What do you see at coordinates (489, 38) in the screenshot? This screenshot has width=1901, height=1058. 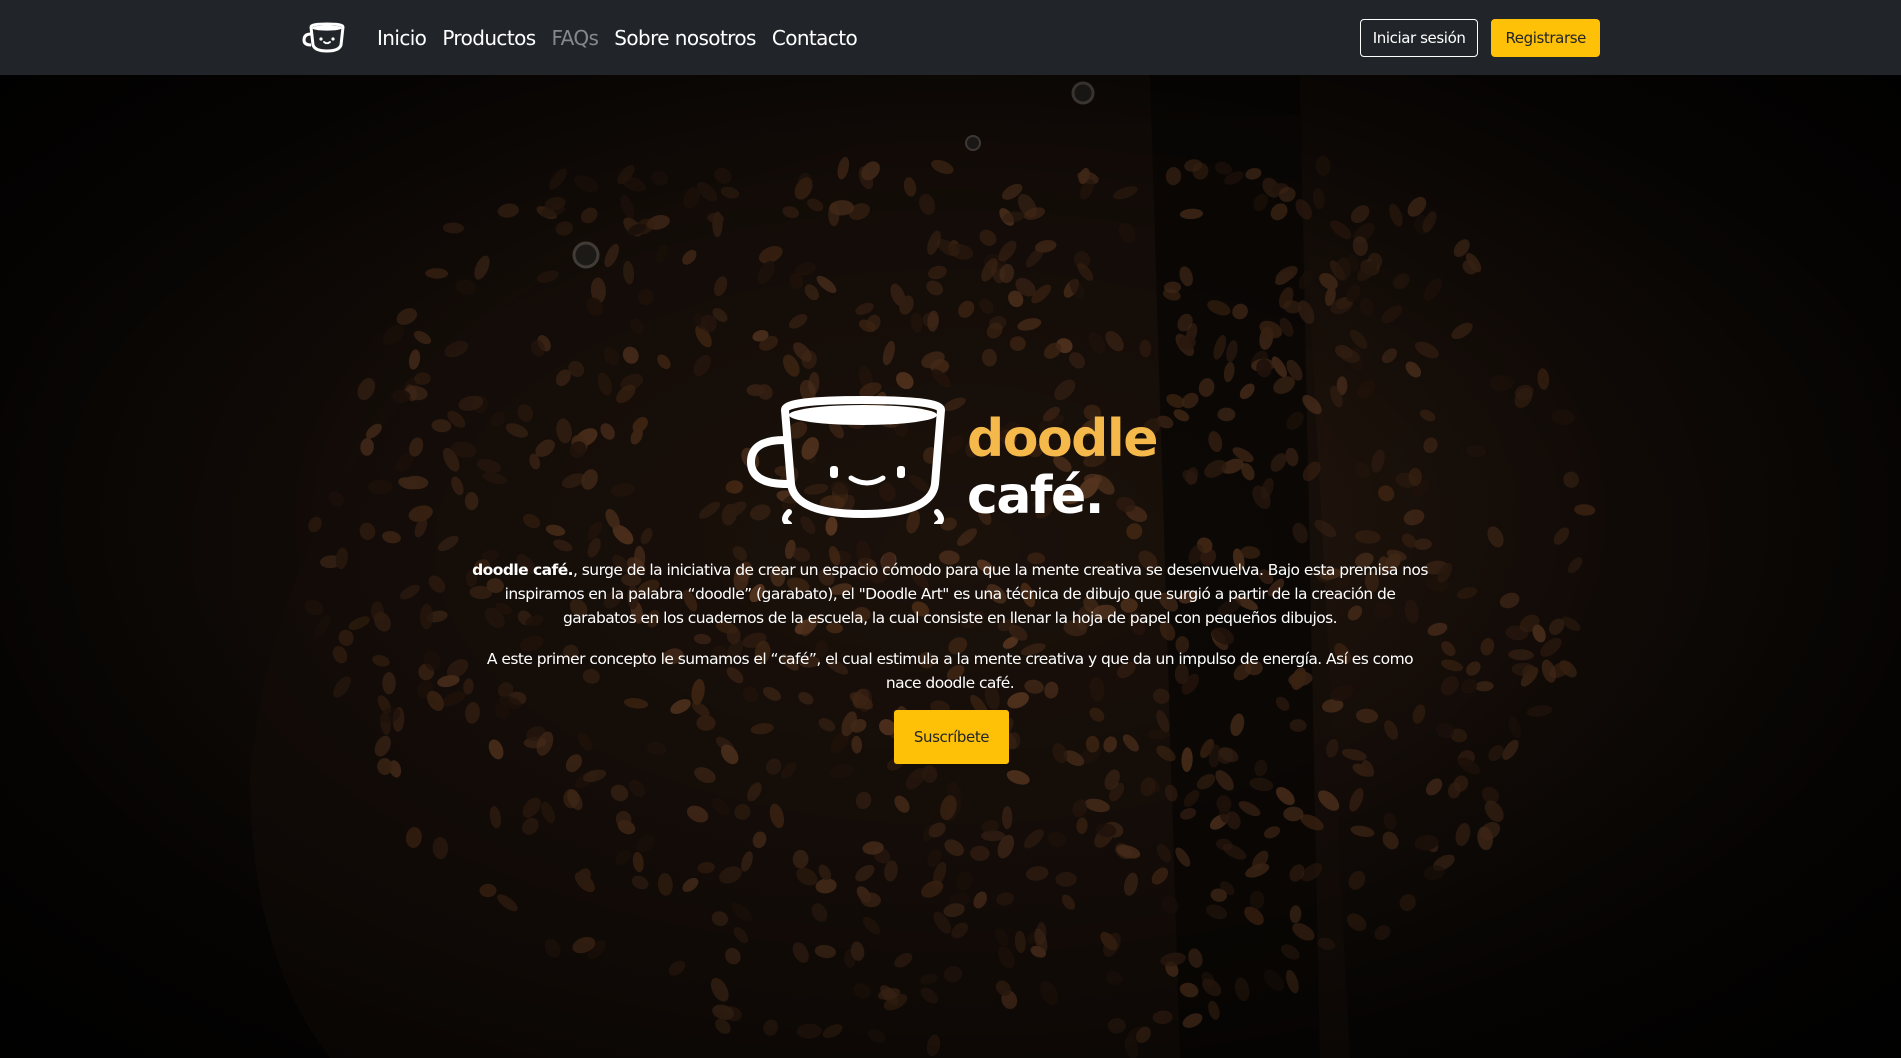 I see `nav-link-productos: Productos` at bounding box center [489, 38].